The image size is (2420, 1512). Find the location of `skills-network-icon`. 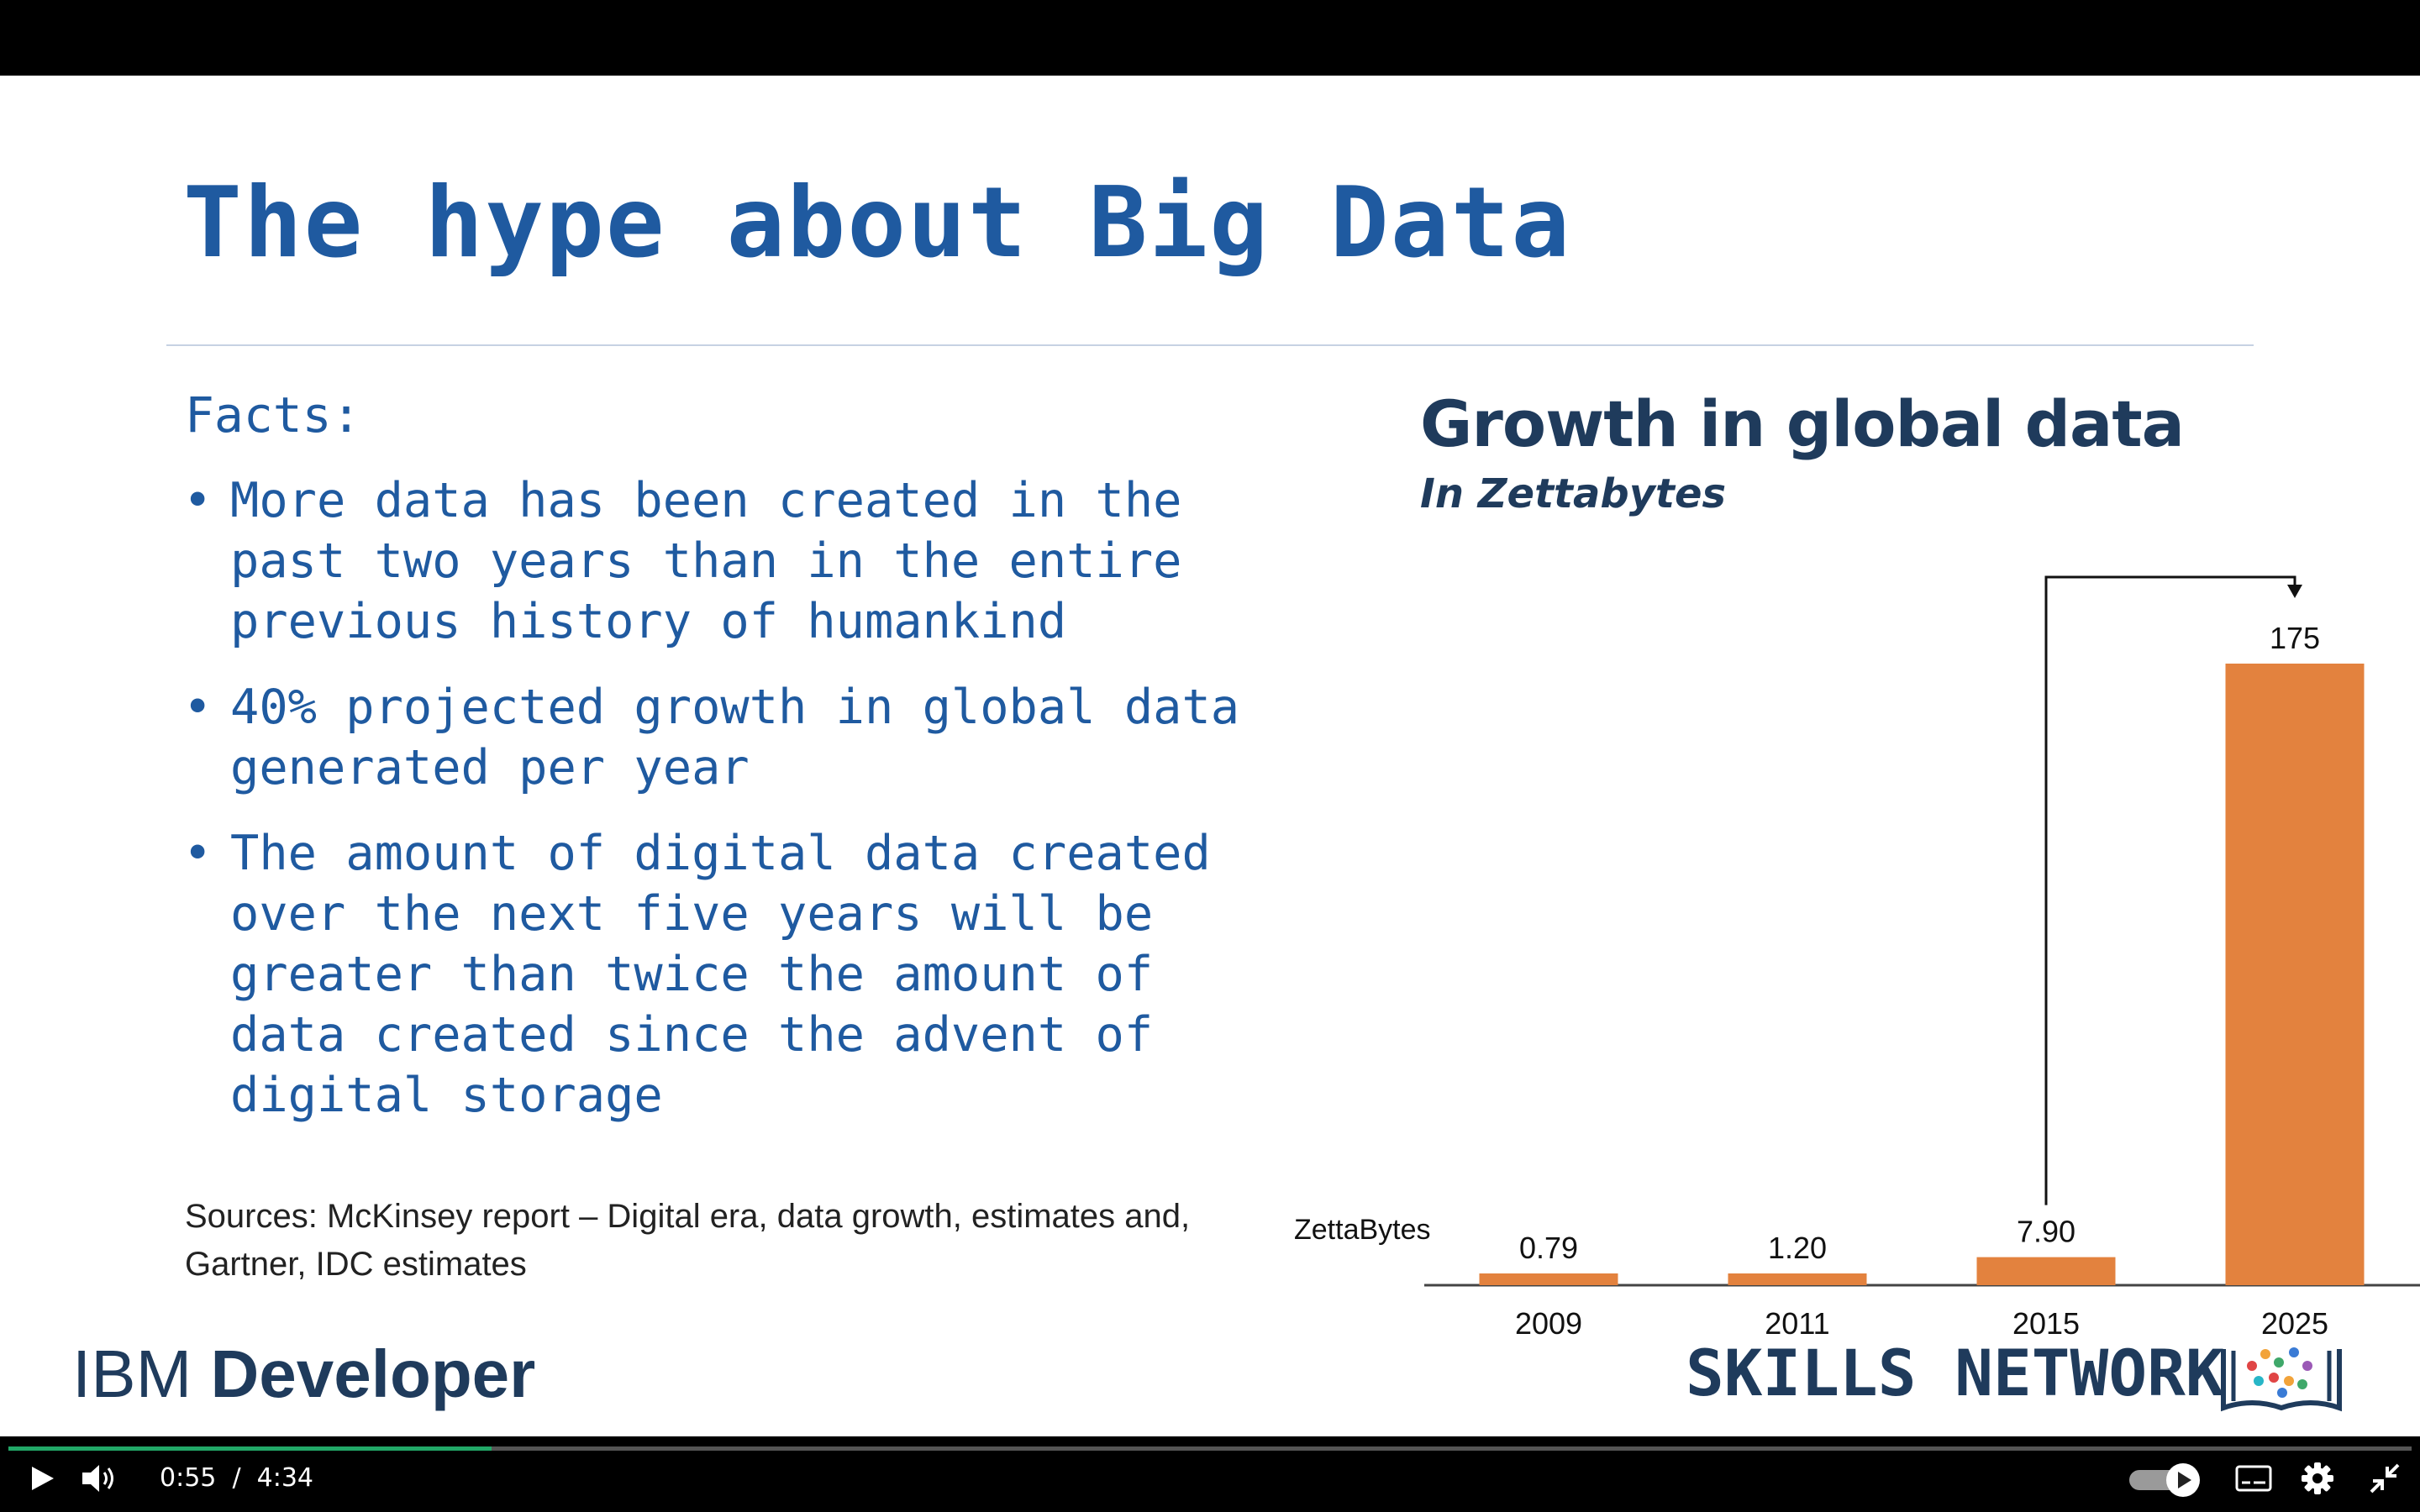

skills-network-icon is located at coordinates (2281, 1379).